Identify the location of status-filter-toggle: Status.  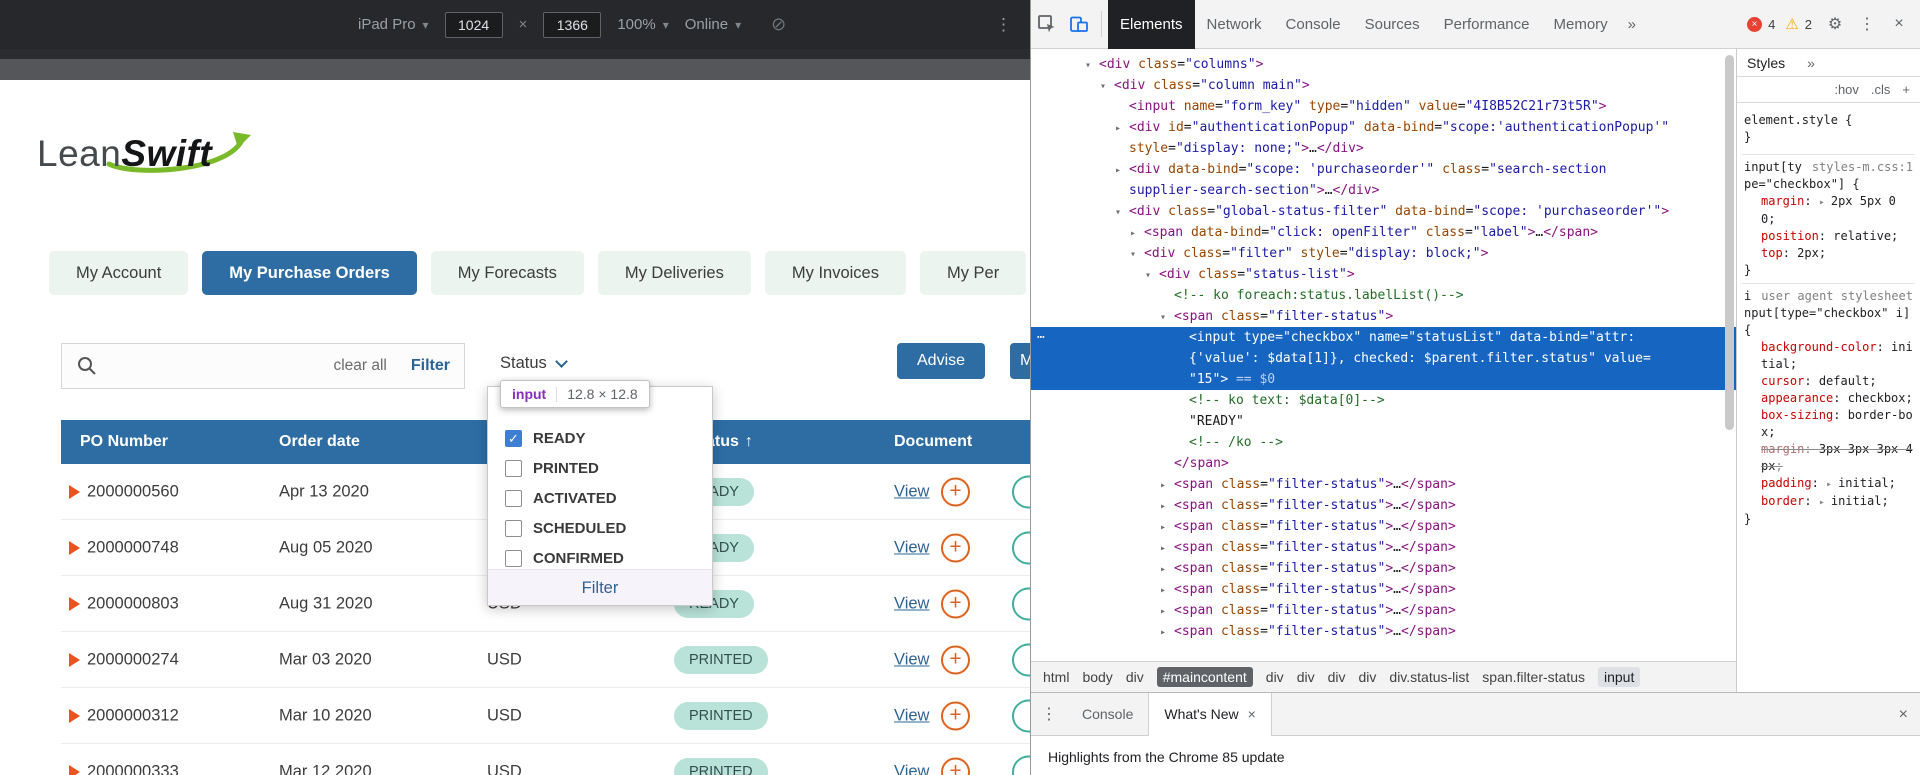
(534, 363).